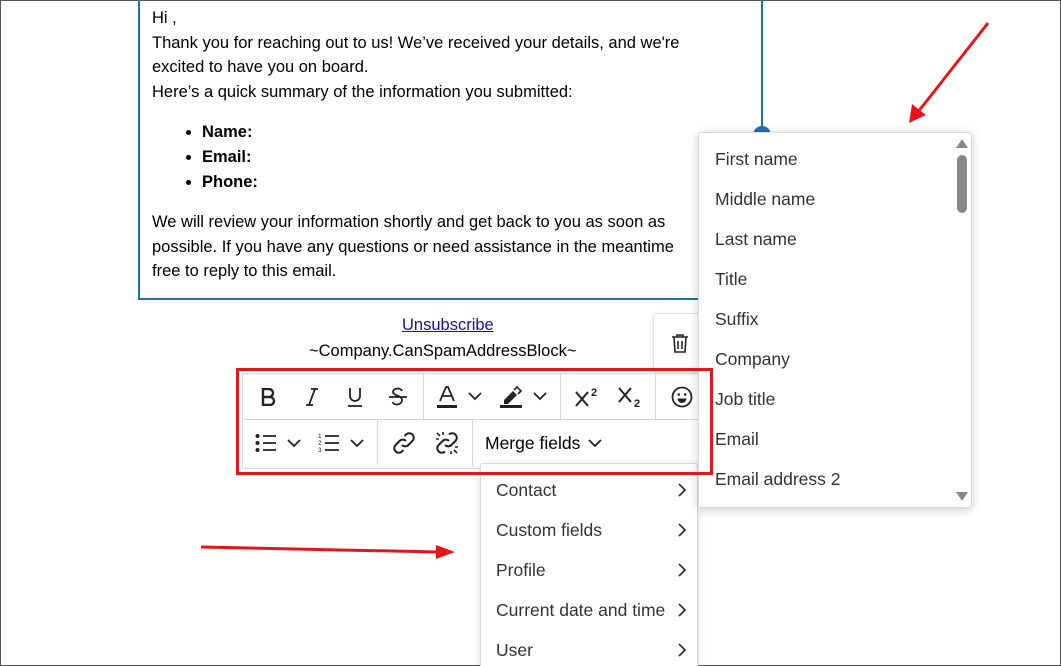  What do you see at coordinates (962, 320) in the screenshot?
I see `submenu-scrollbar` at bounding box center [962, 320].